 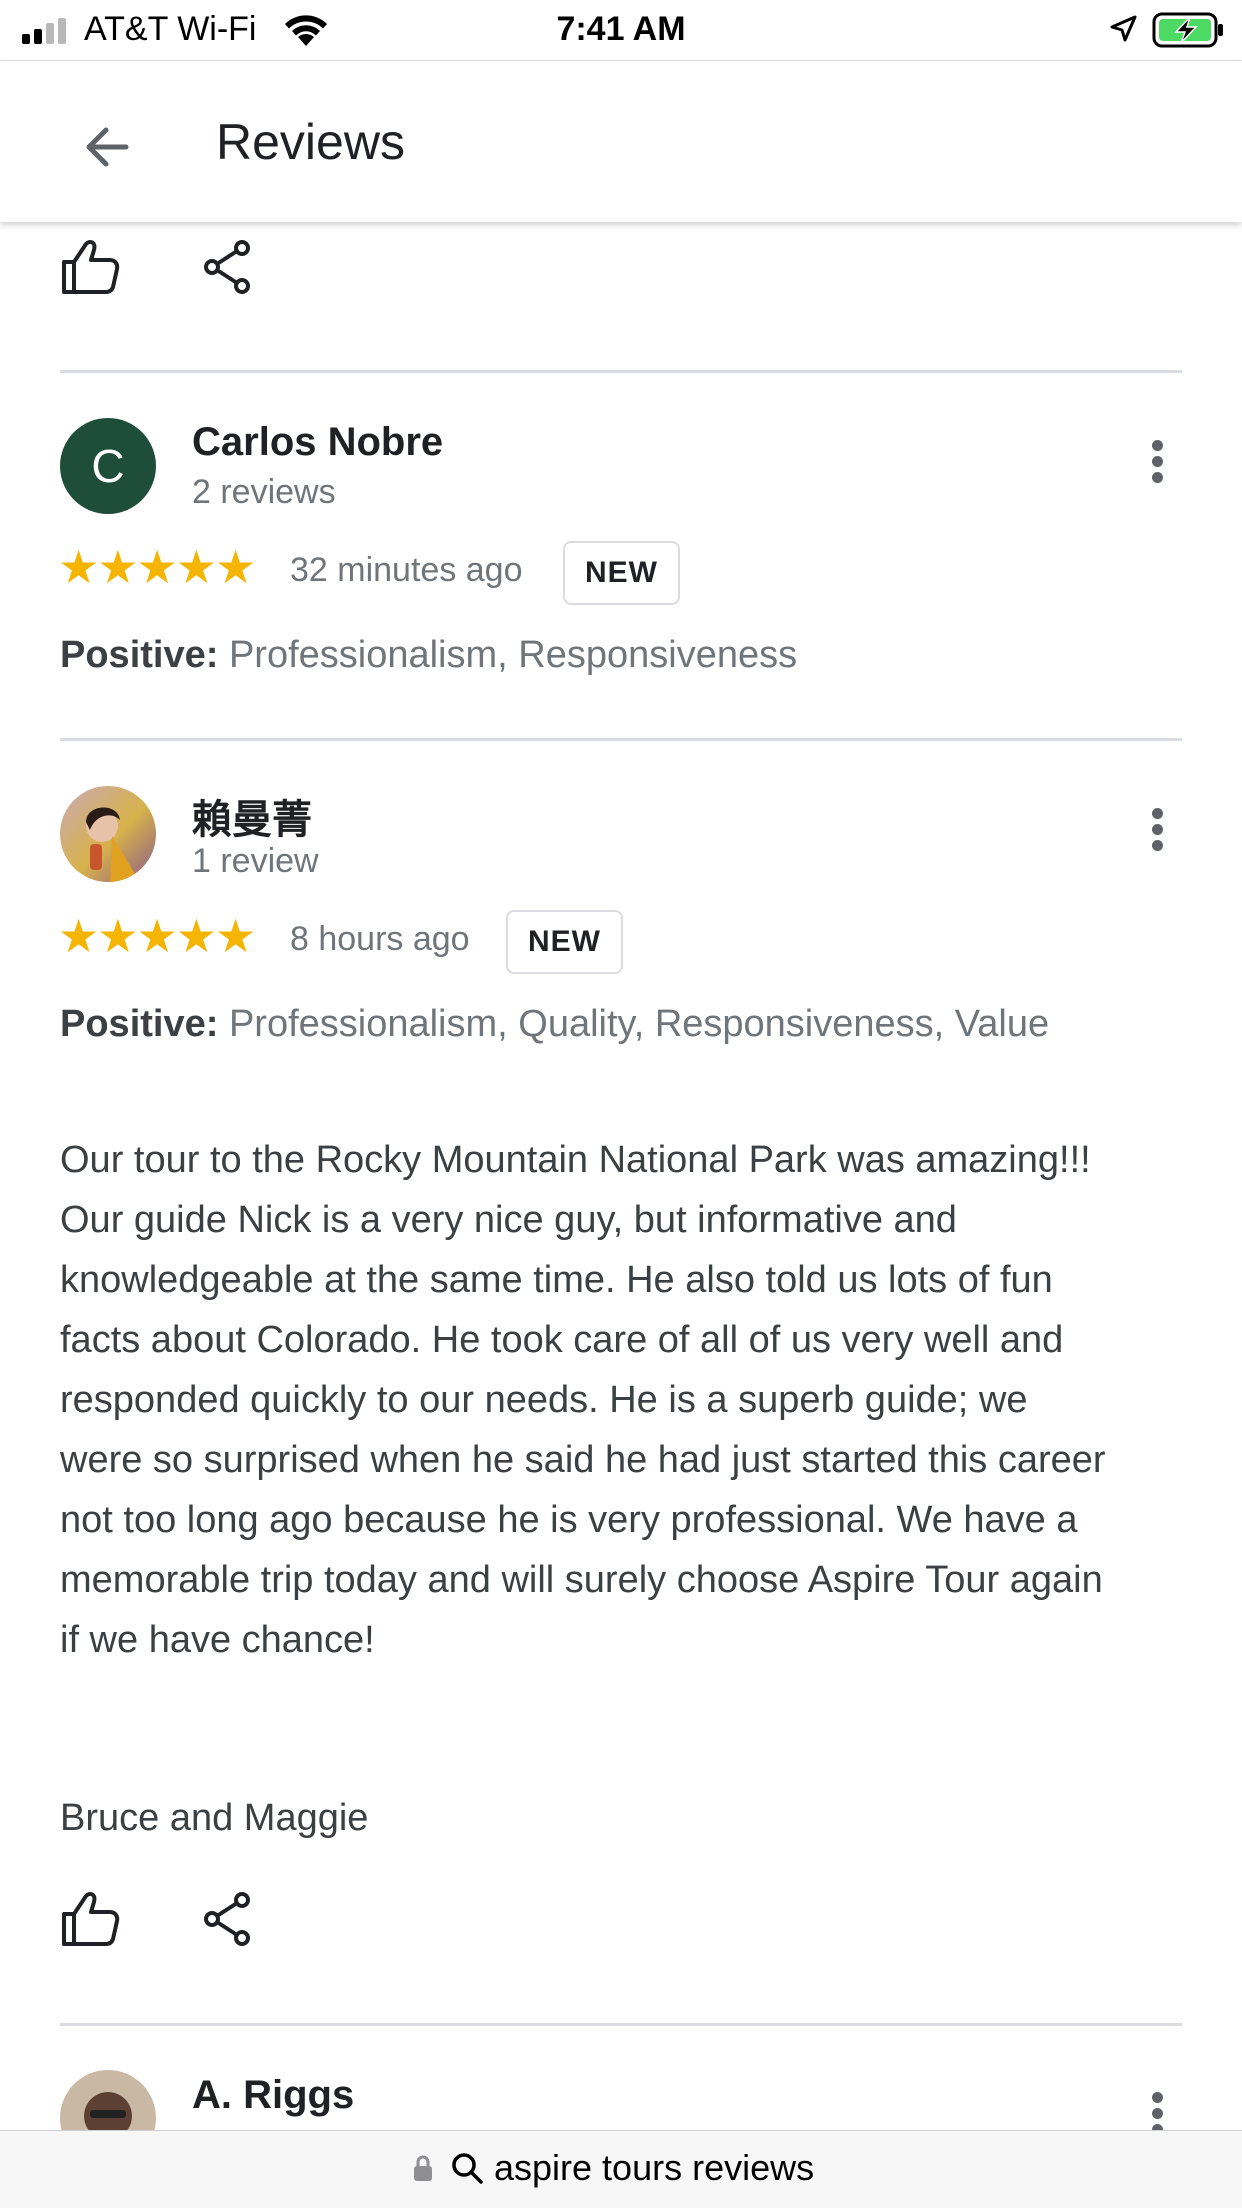 I want to click on reviewer-review-count: 2 reviews, so click(x=264, y=492).